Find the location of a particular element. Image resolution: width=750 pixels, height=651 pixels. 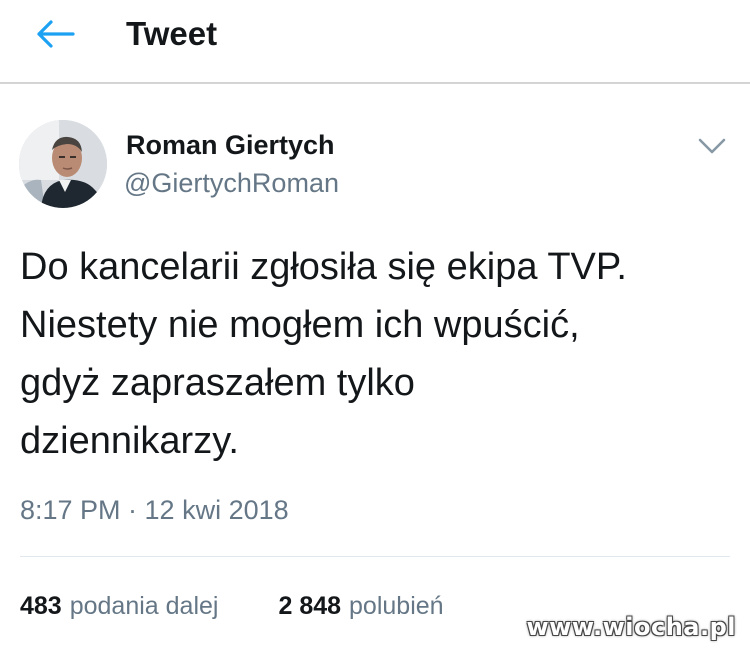

back-button is located at coordinates (55, 34).